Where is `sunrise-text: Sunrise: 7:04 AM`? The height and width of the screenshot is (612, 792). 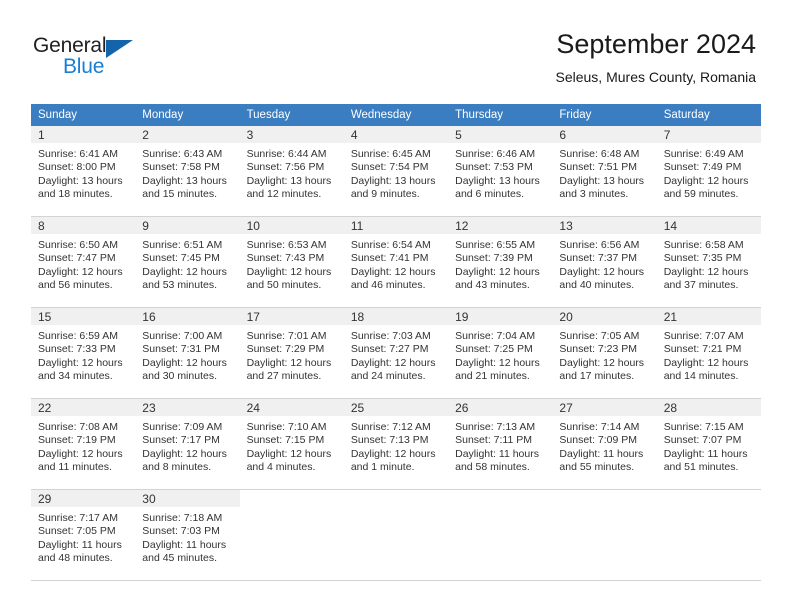 sunrise-text: Sunrise: 7:04 AM is located at coordinates (495, 336).